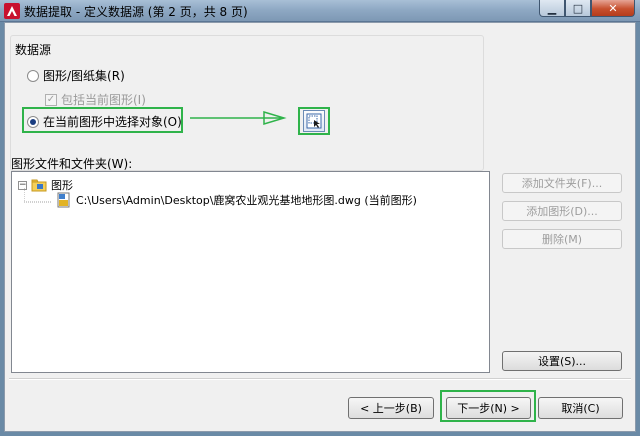 Image resolution: width=640 pixels, height=436 pixels. Describe the element at coordinates (33, 50) in the screenshot. I see `datasource-label: 数据源` at that location.